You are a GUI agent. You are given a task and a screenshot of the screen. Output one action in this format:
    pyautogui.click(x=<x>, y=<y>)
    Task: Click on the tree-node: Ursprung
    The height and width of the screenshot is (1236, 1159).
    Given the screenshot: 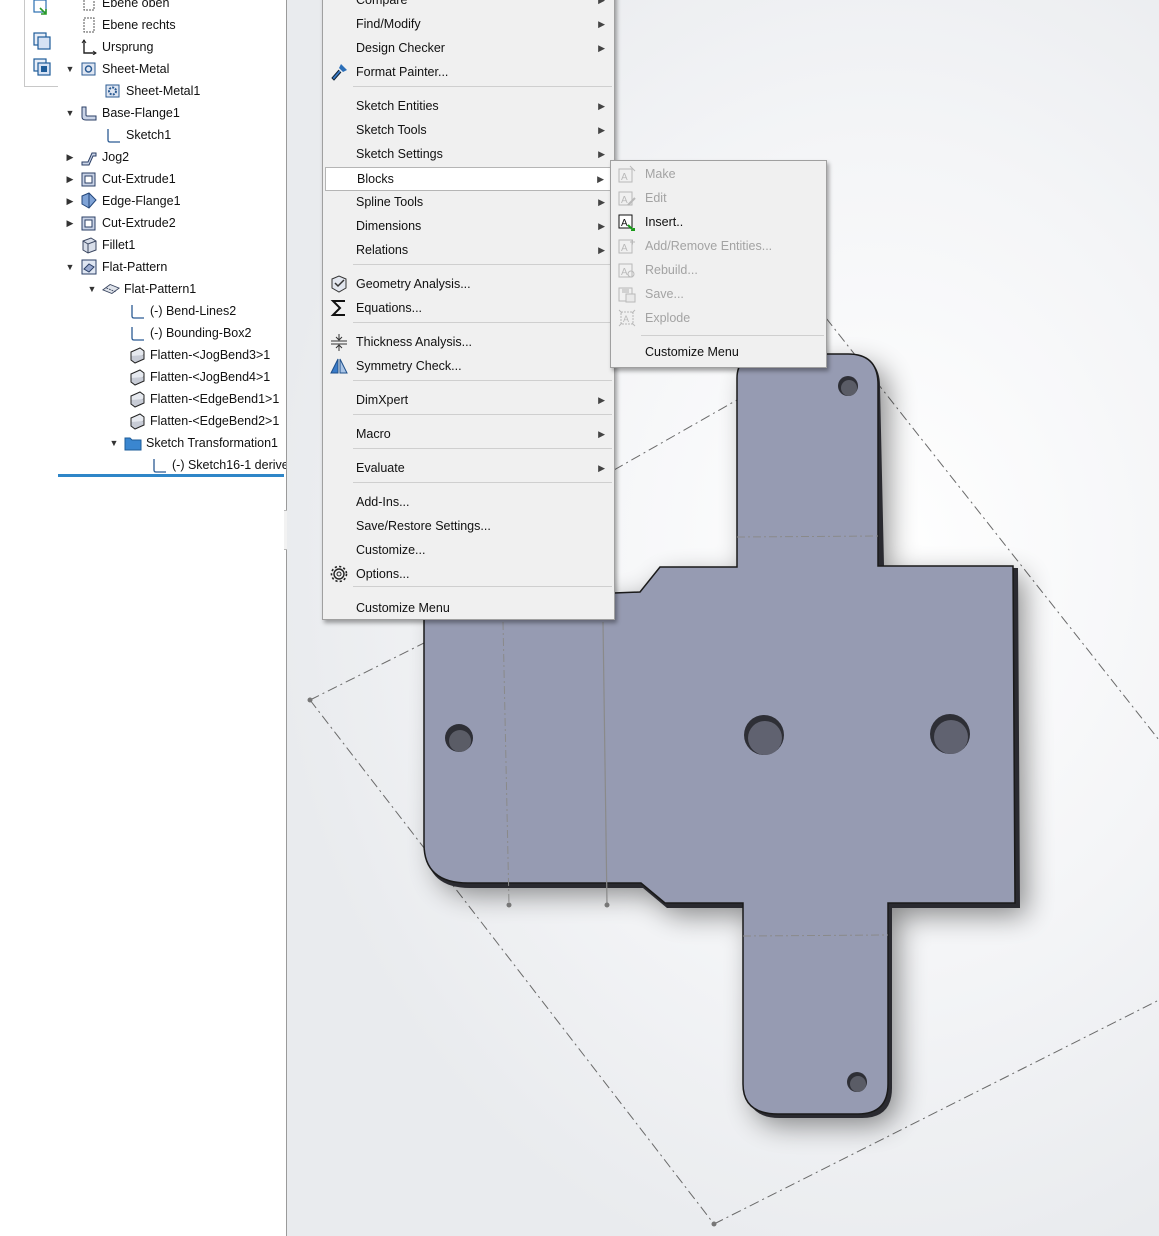 What is the action you would take?
    pyautogui.click(x=108, y=47)
    